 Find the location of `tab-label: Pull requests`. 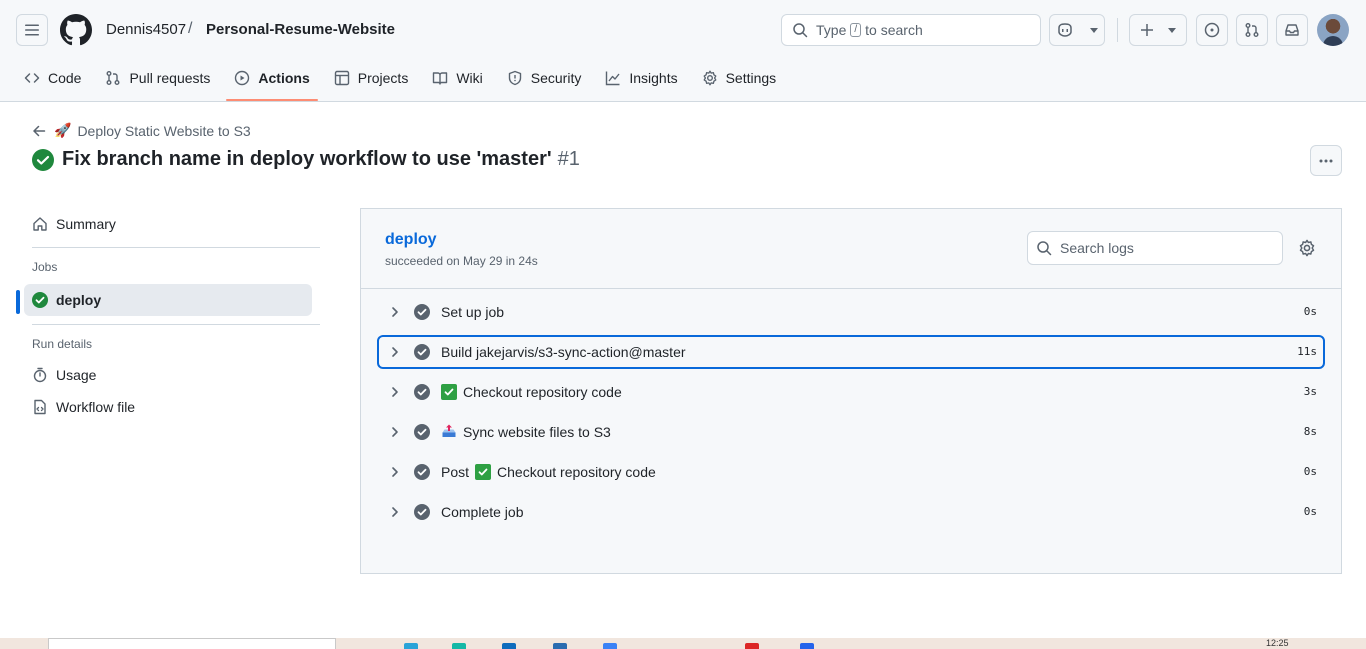

tab-label: Pull requests is located at coordinates (170, 78).